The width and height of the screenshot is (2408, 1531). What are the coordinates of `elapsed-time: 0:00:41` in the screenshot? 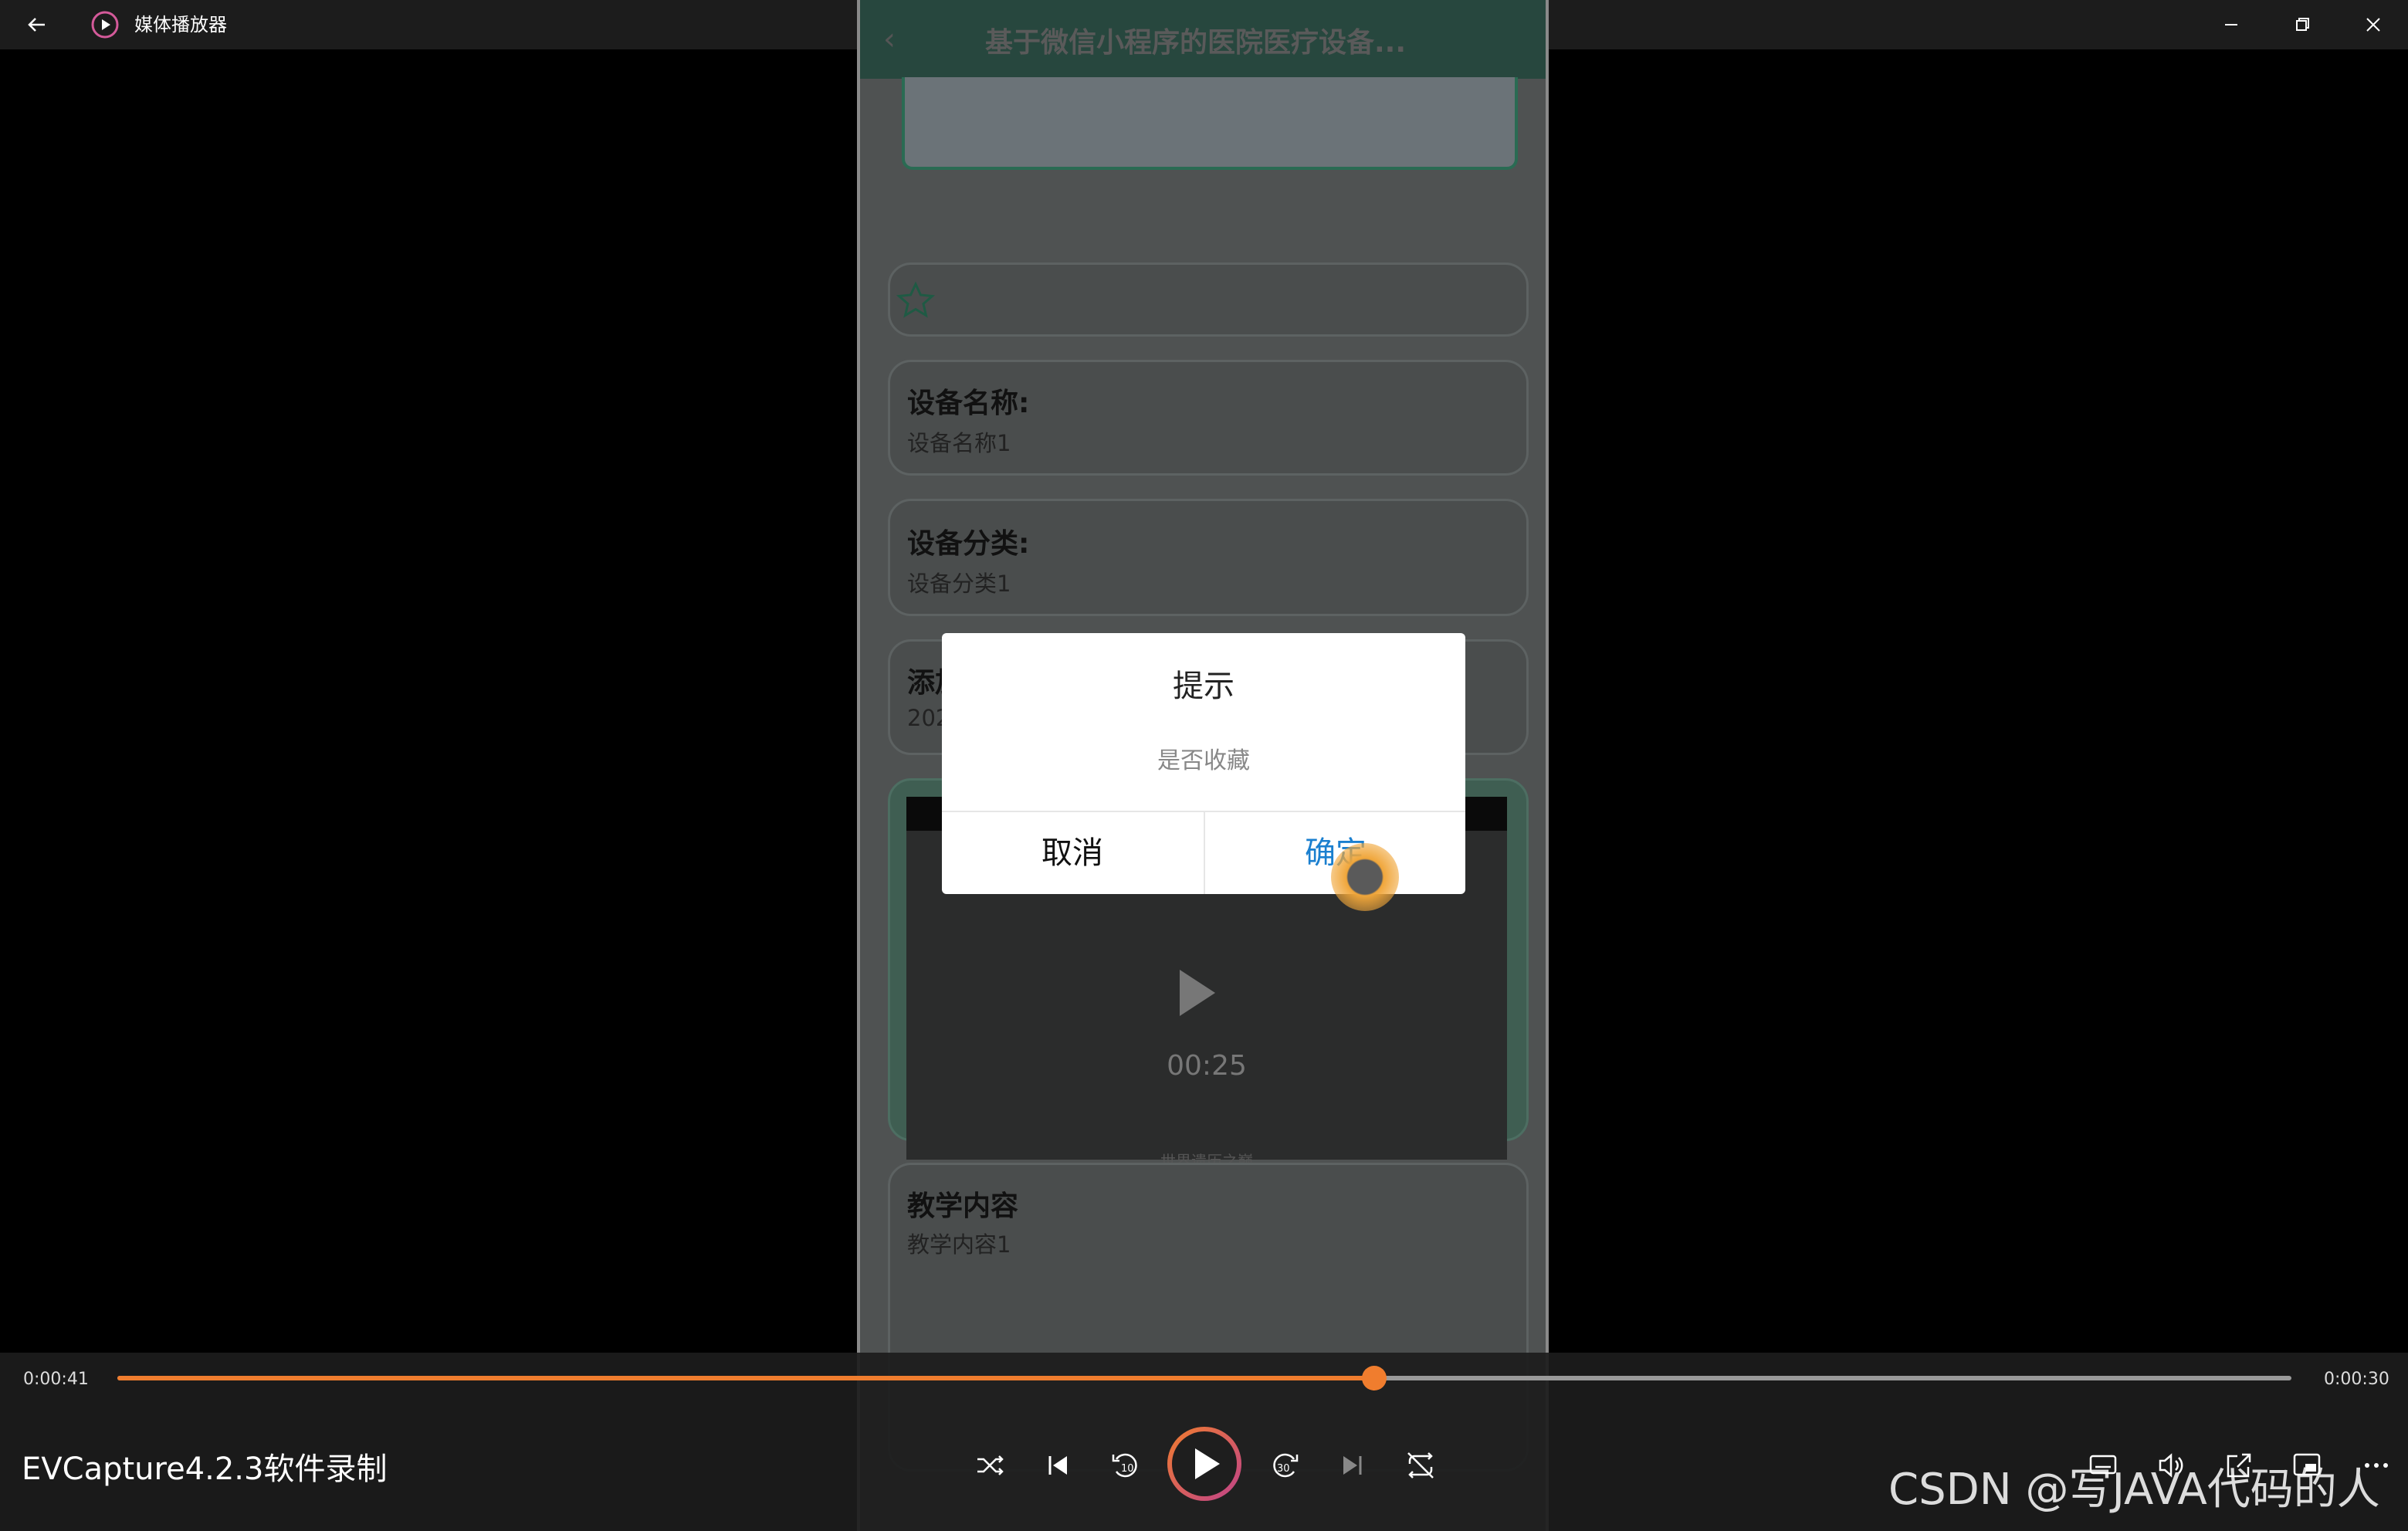 It's located at (56, 1380).